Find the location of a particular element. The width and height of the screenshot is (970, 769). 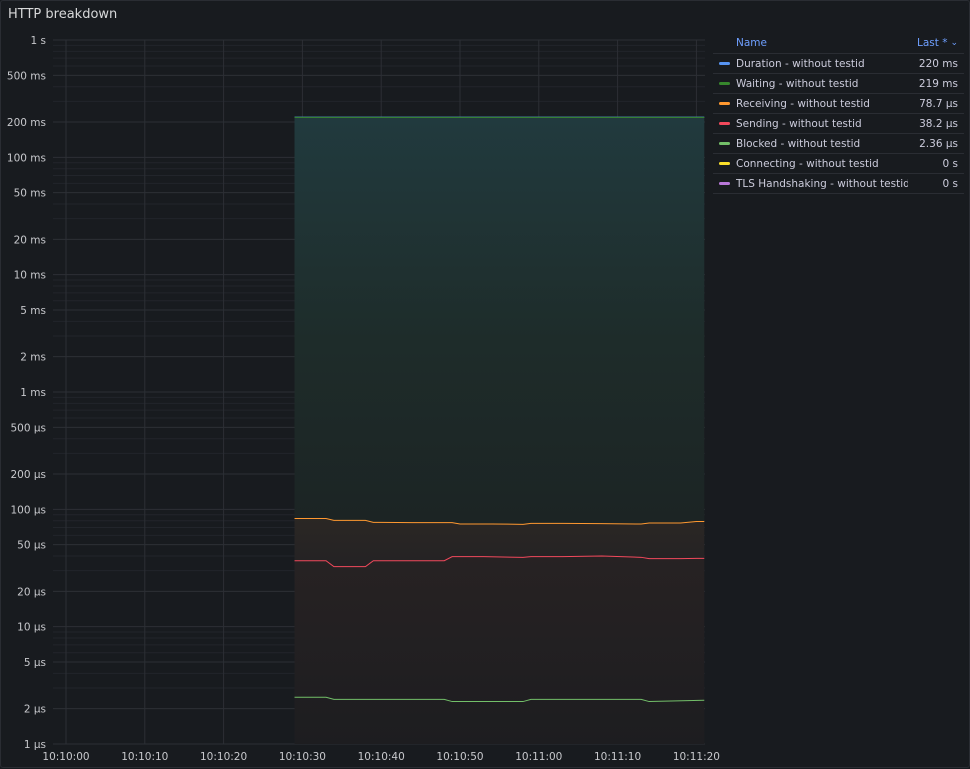

chevron-down-icon: ⌄ is located at coordinates (954, 43).